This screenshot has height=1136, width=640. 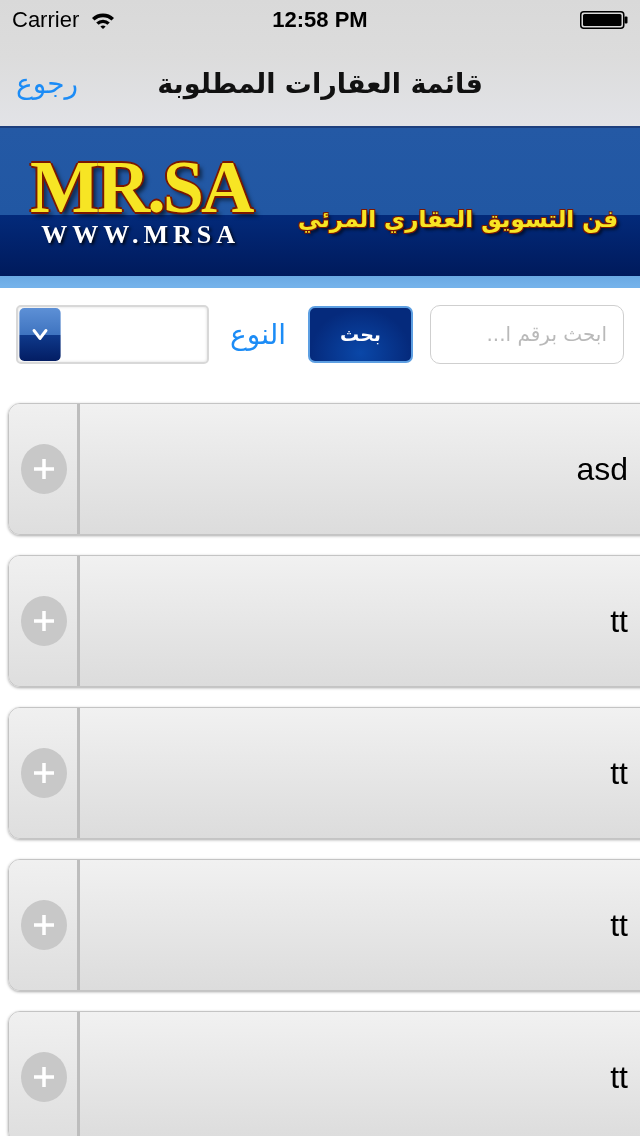 I want to click on type-label: النوع, so click(x=258, y=334).